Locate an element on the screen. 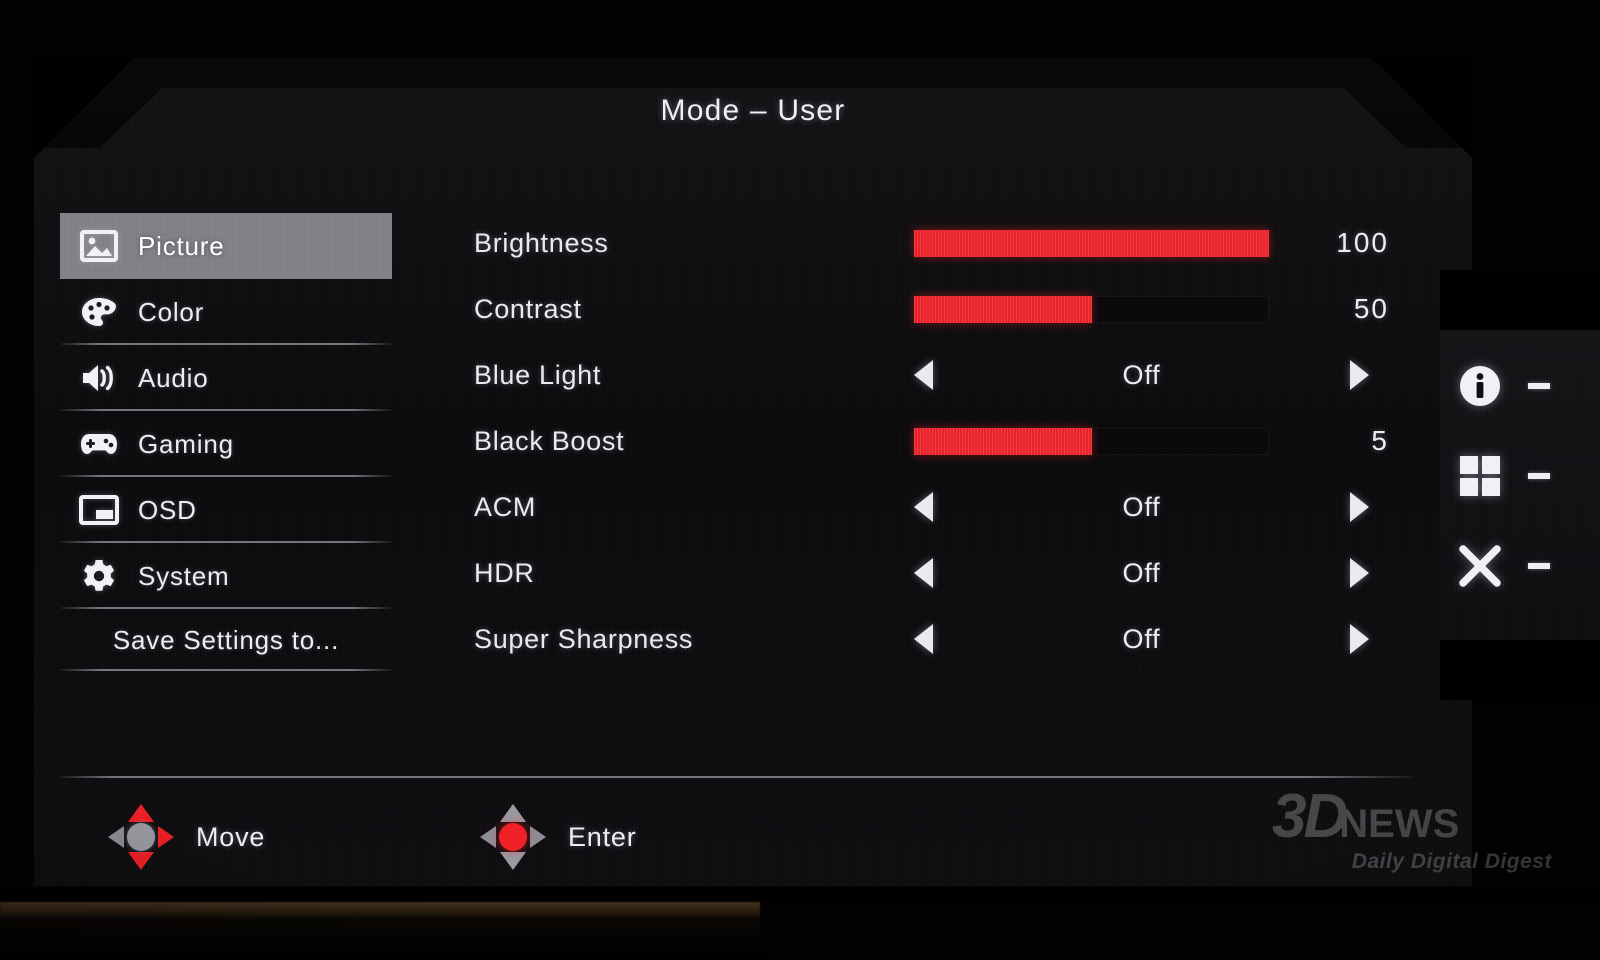 The width and height of the screenshot is (1600, 960). setting-row-brightness: Brightness 100 is located at coordinates (949, 243).